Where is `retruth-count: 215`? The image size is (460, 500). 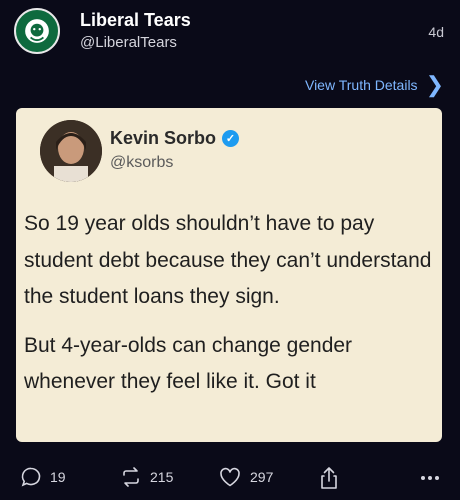 retruth-count: 215 is located at coordinates (162, 477).